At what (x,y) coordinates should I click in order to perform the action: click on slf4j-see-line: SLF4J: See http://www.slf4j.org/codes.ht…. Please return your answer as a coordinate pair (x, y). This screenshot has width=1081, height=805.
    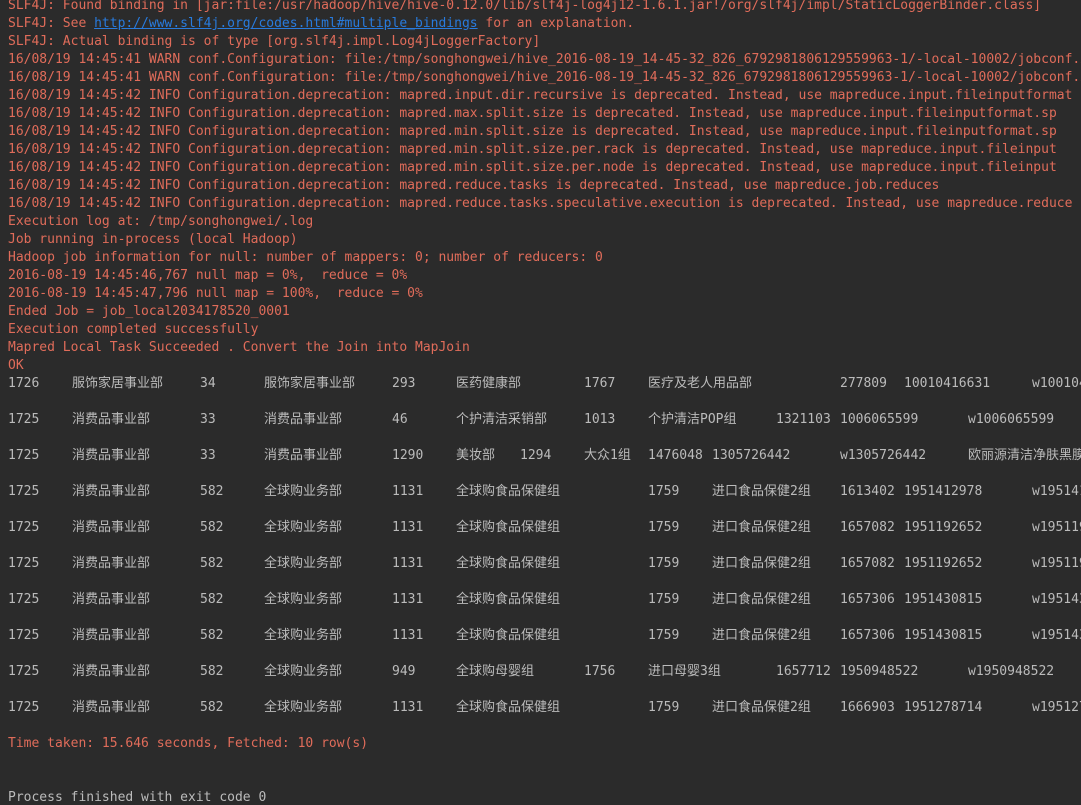
    Looking at the image, I should click on (321, 24).